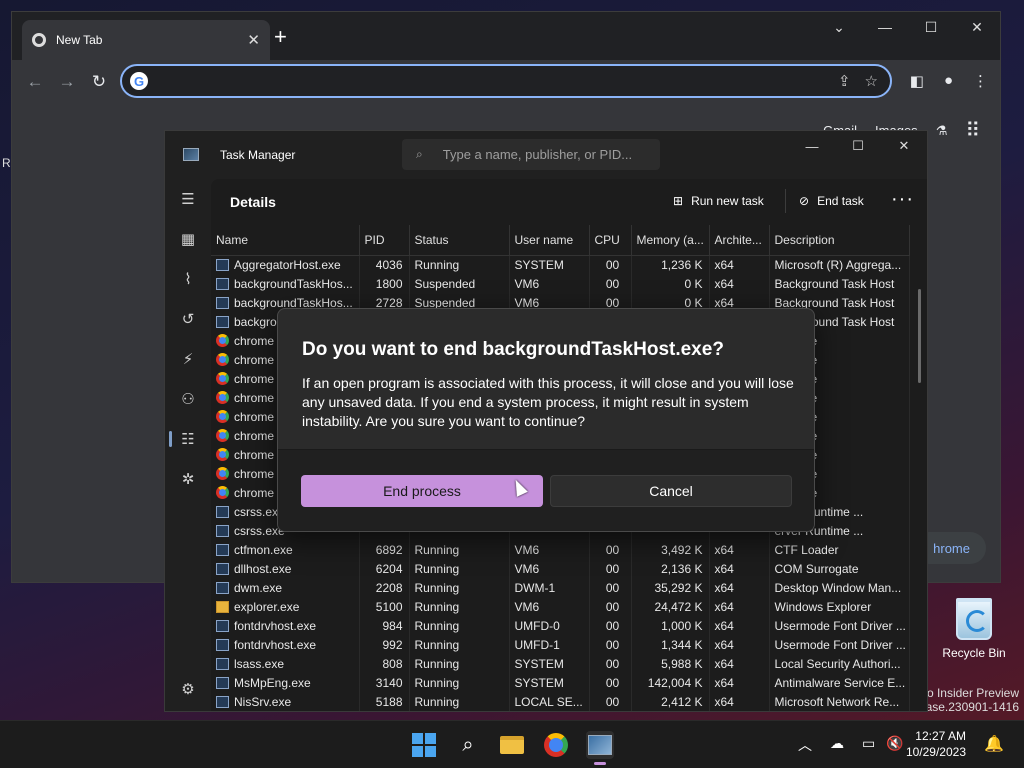 The height and width of the screenshot is (768, 1024). Describe the element at coordinates (902, 199) in the screenshot. I see `more-options-icon: ···` at that location.